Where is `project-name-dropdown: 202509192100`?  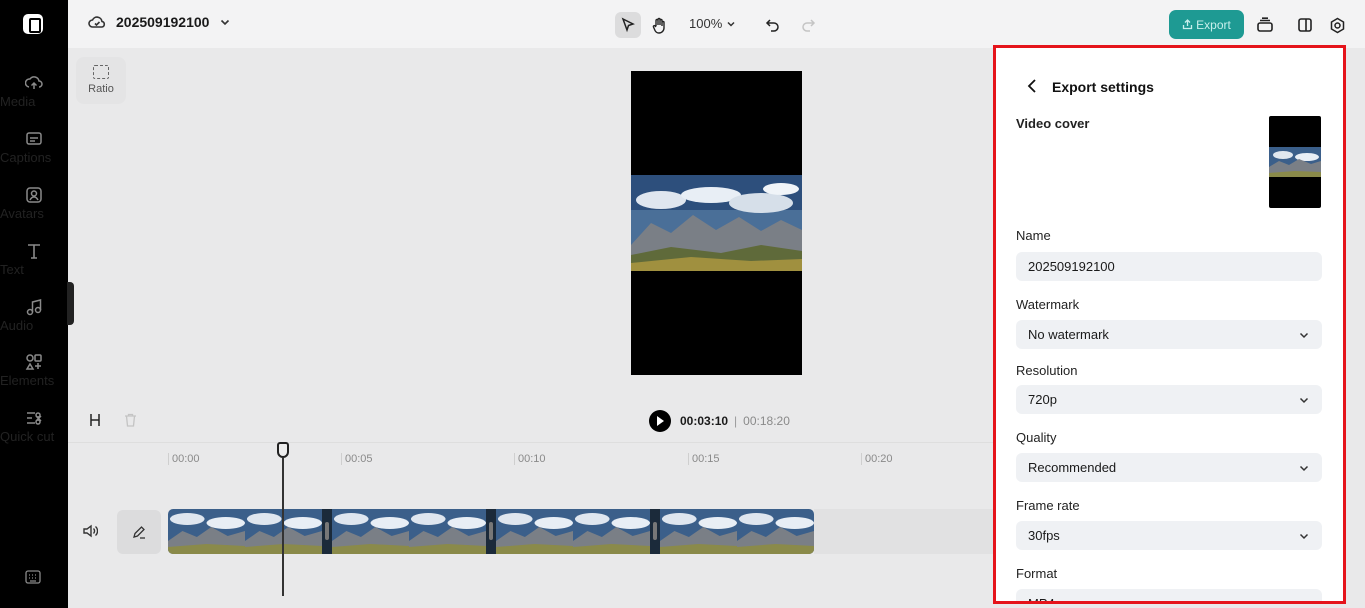 project-name-dropdown: 202509192100 is located at coordinates (159, 22).